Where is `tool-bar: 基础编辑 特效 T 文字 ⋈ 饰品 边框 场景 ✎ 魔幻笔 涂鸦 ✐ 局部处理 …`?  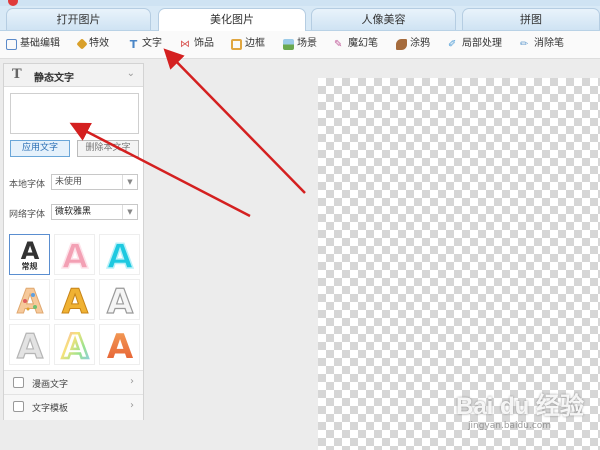 tool-bar: 基础编辑 特效 T 文字 ⋈ 饰品 边框 场景 ✎ 魔幻笔 涂鸦 ✐ 局部处理 … is located at coordinates (300, 45).